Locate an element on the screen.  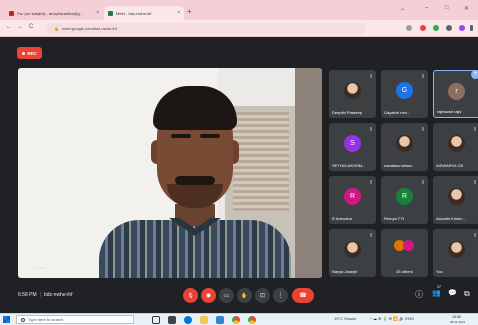
captions-icon: CC is located at coordinates (226, 295).